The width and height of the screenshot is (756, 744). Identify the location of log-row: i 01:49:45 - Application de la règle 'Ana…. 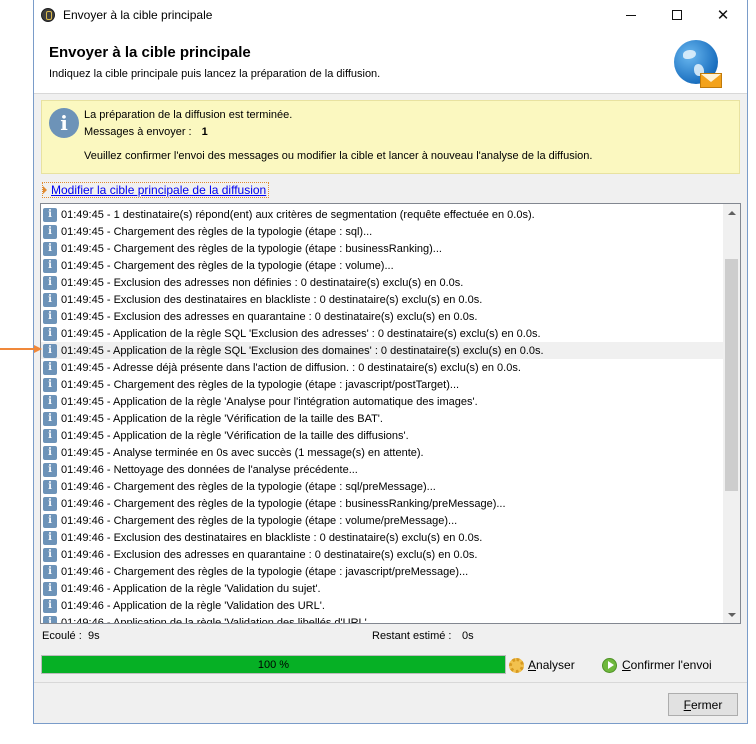
(382, 401).